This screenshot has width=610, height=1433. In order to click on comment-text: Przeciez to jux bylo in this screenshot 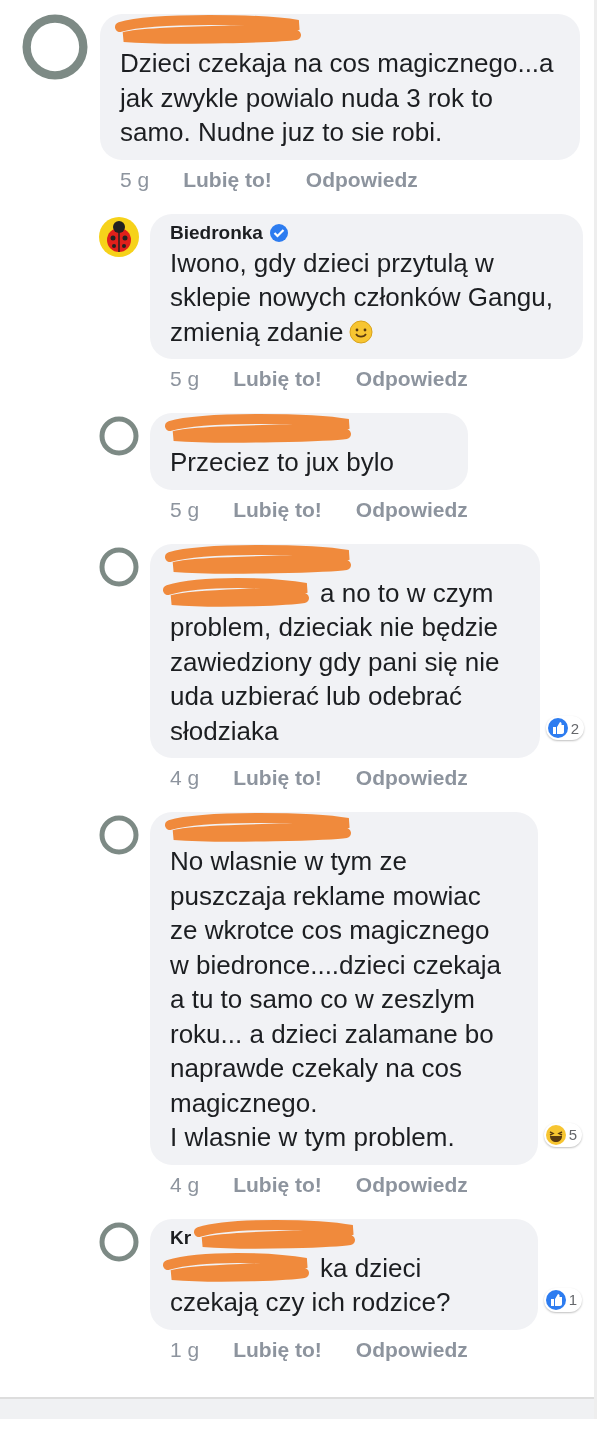, I will do `click(282, 462)`.